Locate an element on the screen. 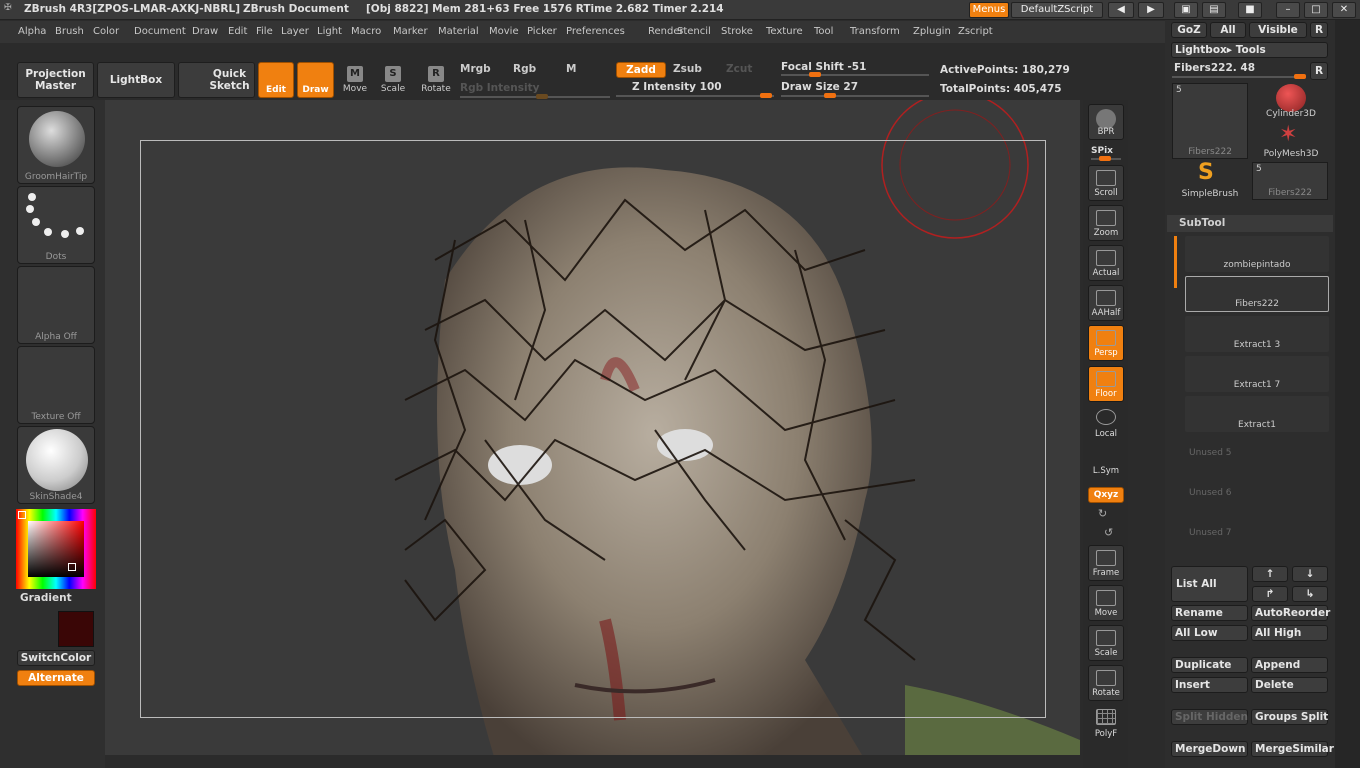  layout-icon: ▣ is located at coordinates (1186, 10).